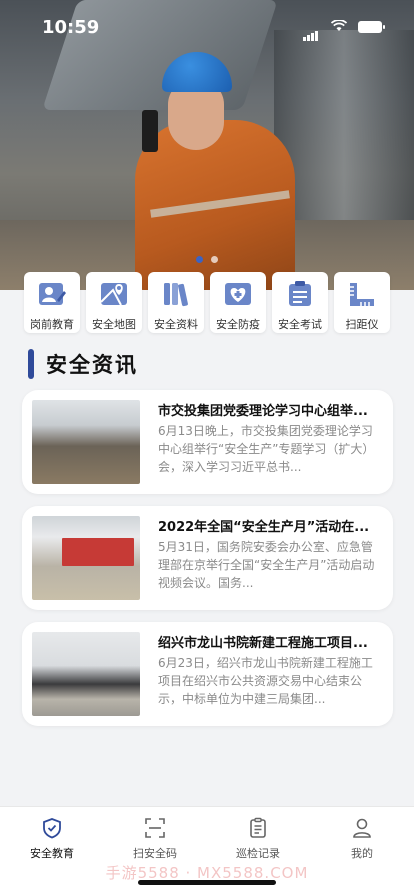 The image size is (414, 896). Describe the element at coordinates (258, 839) in the screenshot. I see `tab-inspection-records: 巡检记录` at that location.